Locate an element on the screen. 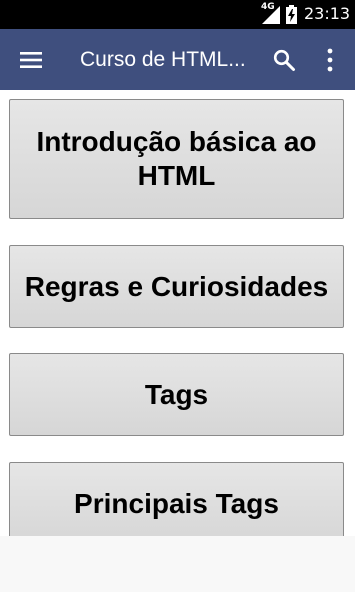 This screenshot has width=355, height=592. topic-button-tags: Tags is located at coordinates (176, 394).